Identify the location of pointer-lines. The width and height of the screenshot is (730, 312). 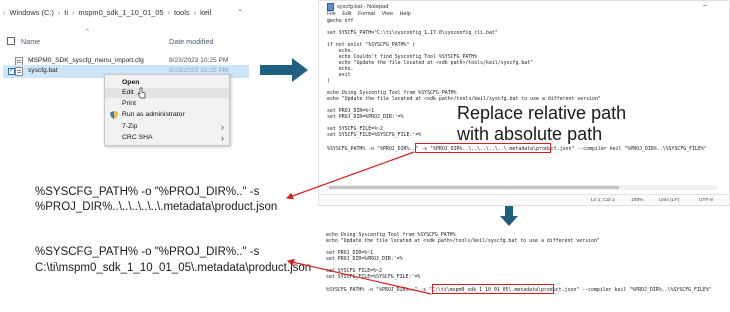
(358, 223).